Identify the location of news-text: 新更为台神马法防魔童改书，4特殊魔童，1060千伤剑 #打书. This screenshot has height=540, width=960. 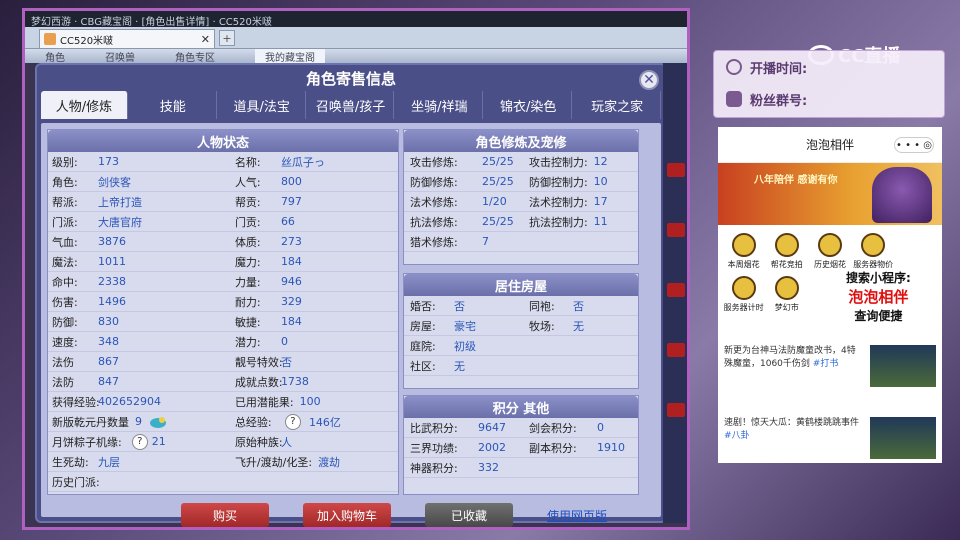
(794, 366).